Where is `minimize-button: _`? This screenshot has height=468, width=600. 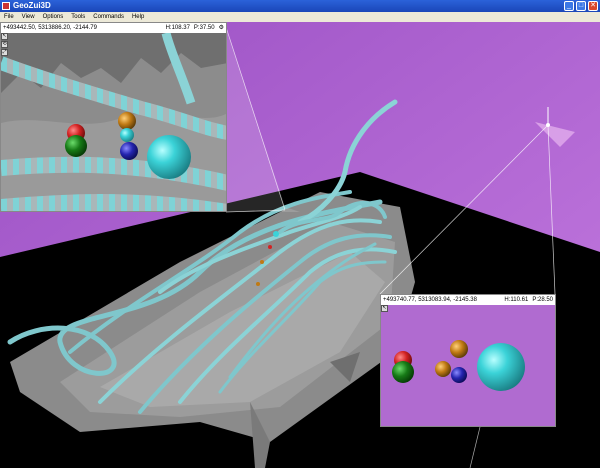 minimize-button: _ is located at coordinates (569, 6).